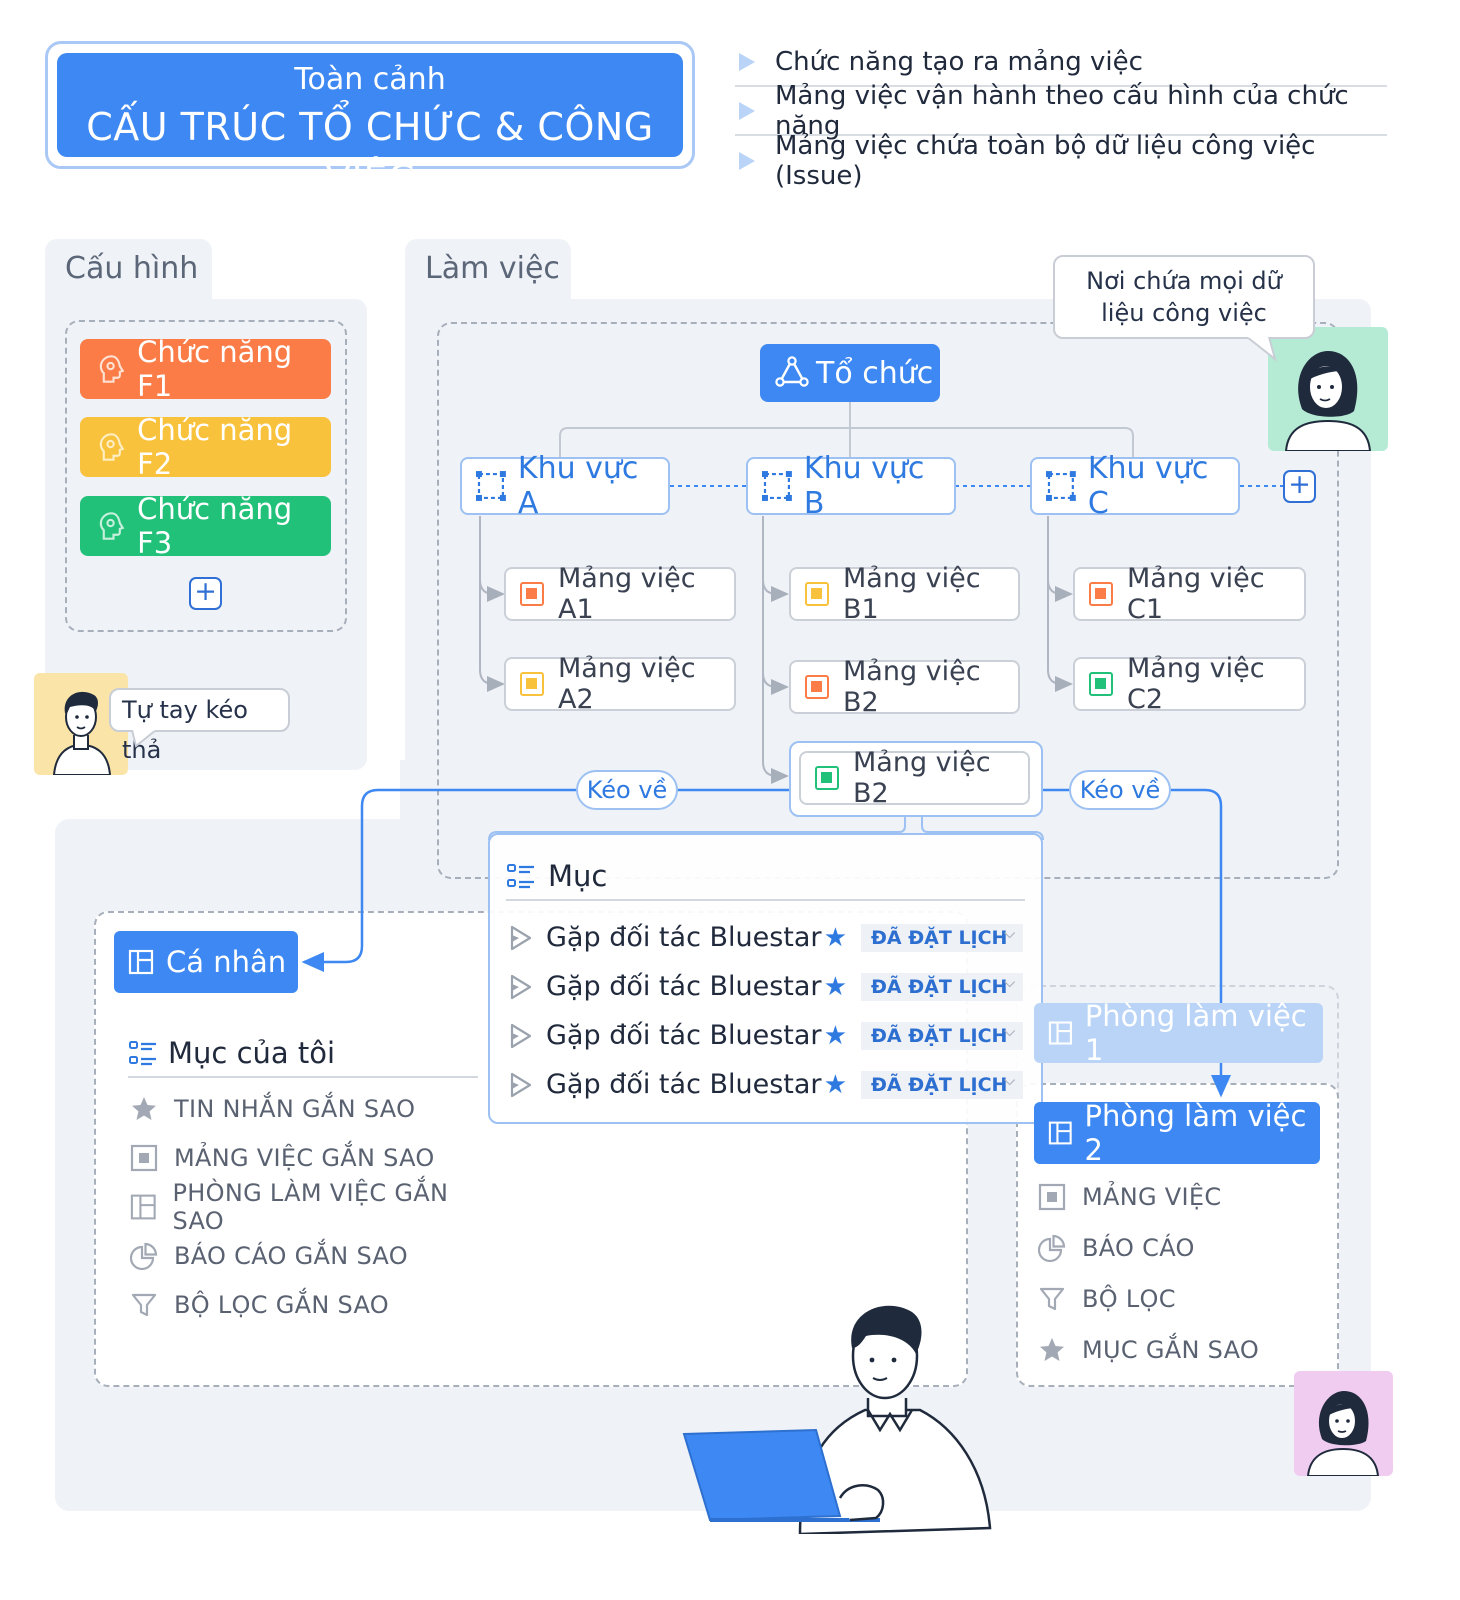 Image resolution: width=1460 pixels, height=1600 pixels. I want to click on workroom-1-button: Phòng làm việc 1, so click(1178, 1033).